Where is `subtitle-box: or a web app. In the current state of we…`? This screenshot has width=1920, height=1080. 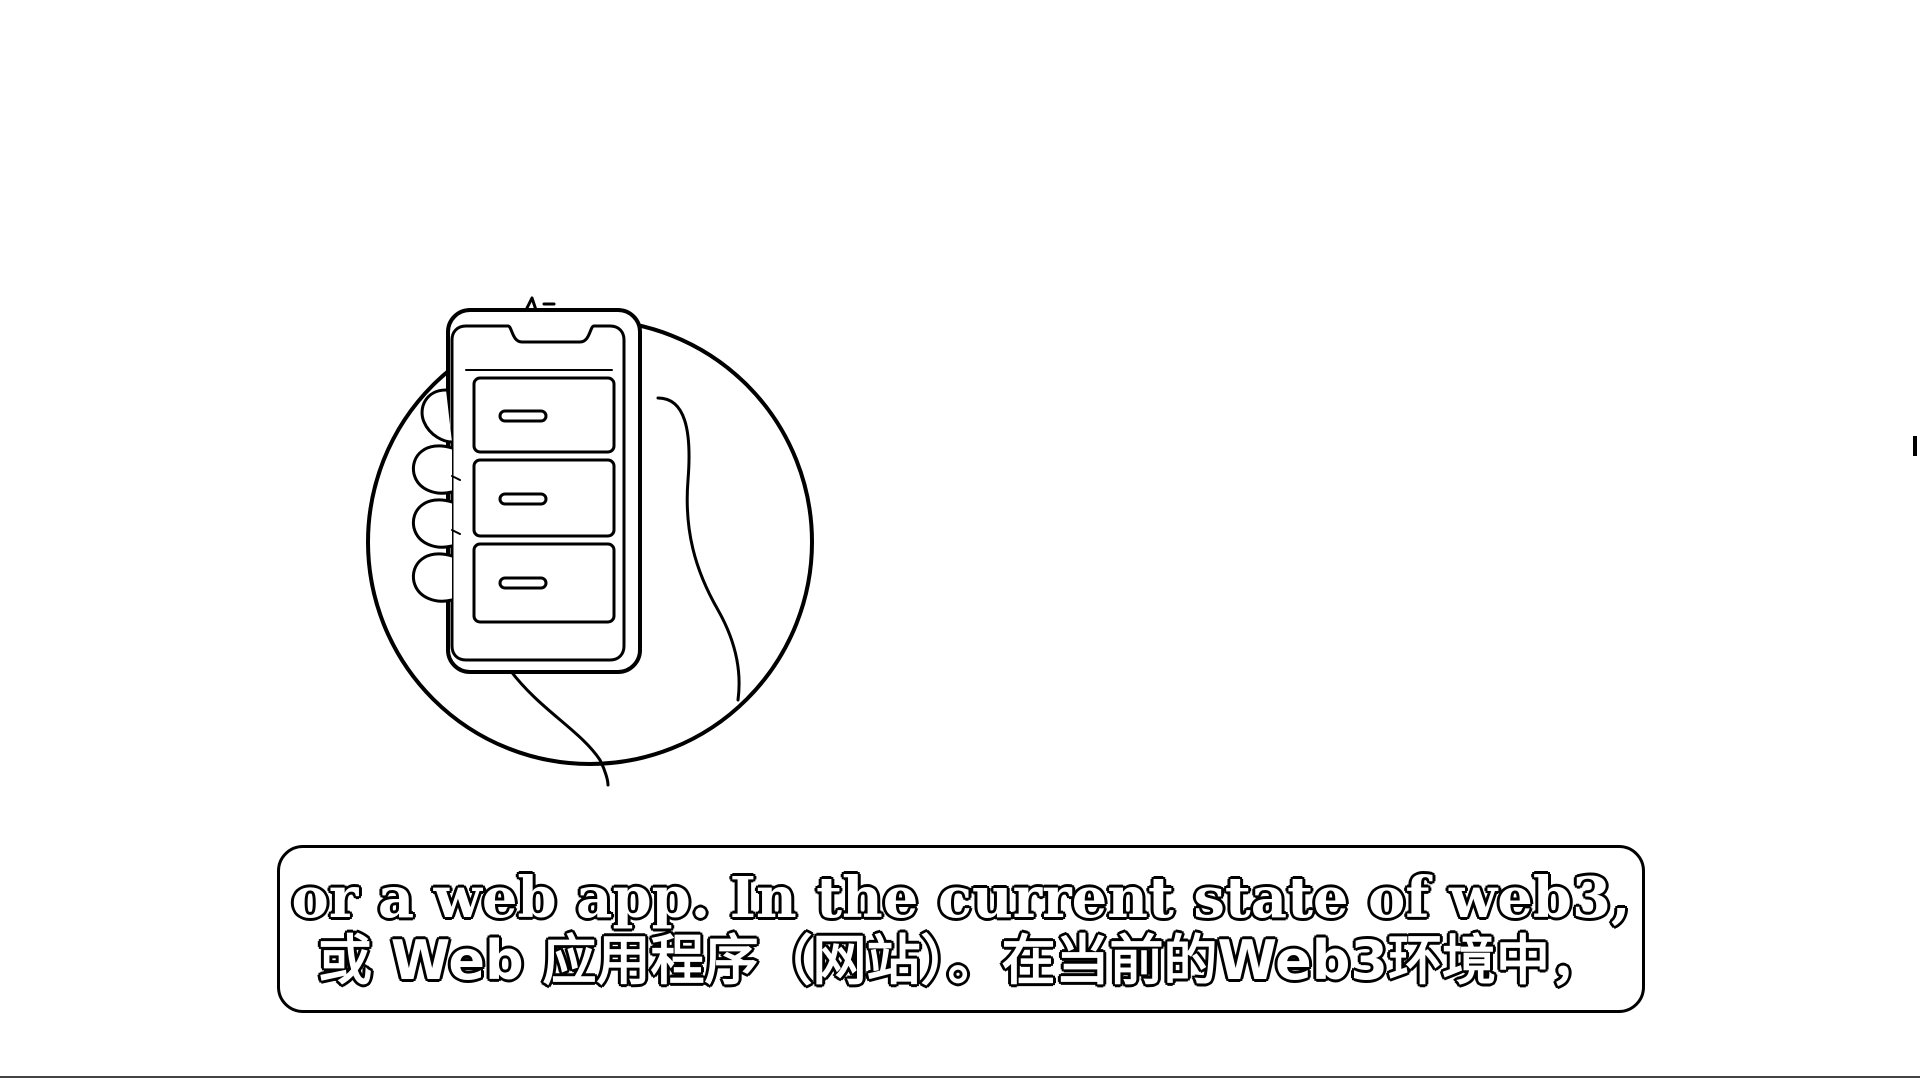
subtitle-box: or a web app. In the current state of we… is located at coordinates (961, 929).